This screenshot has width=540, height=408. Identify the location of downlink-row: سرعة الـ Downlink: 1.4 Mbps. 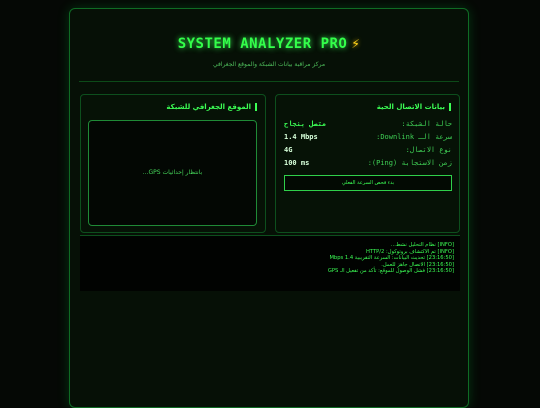
(368, 138).